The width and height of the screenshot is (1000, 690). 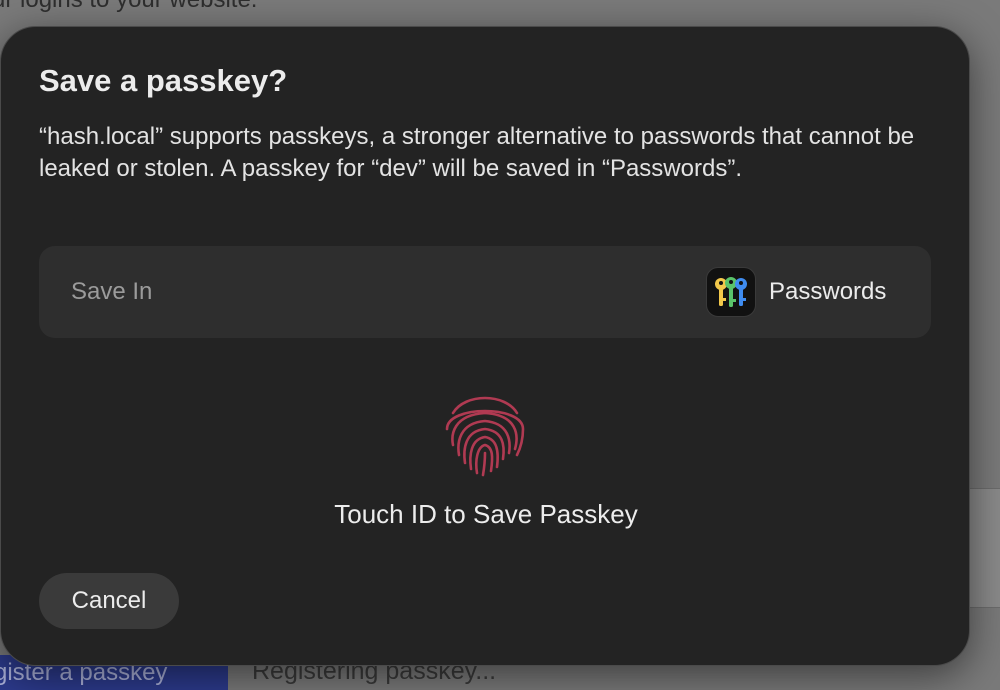 I want to click on touch-id-label: Touch ID to Save Passkey, so click(x=486, y=514).